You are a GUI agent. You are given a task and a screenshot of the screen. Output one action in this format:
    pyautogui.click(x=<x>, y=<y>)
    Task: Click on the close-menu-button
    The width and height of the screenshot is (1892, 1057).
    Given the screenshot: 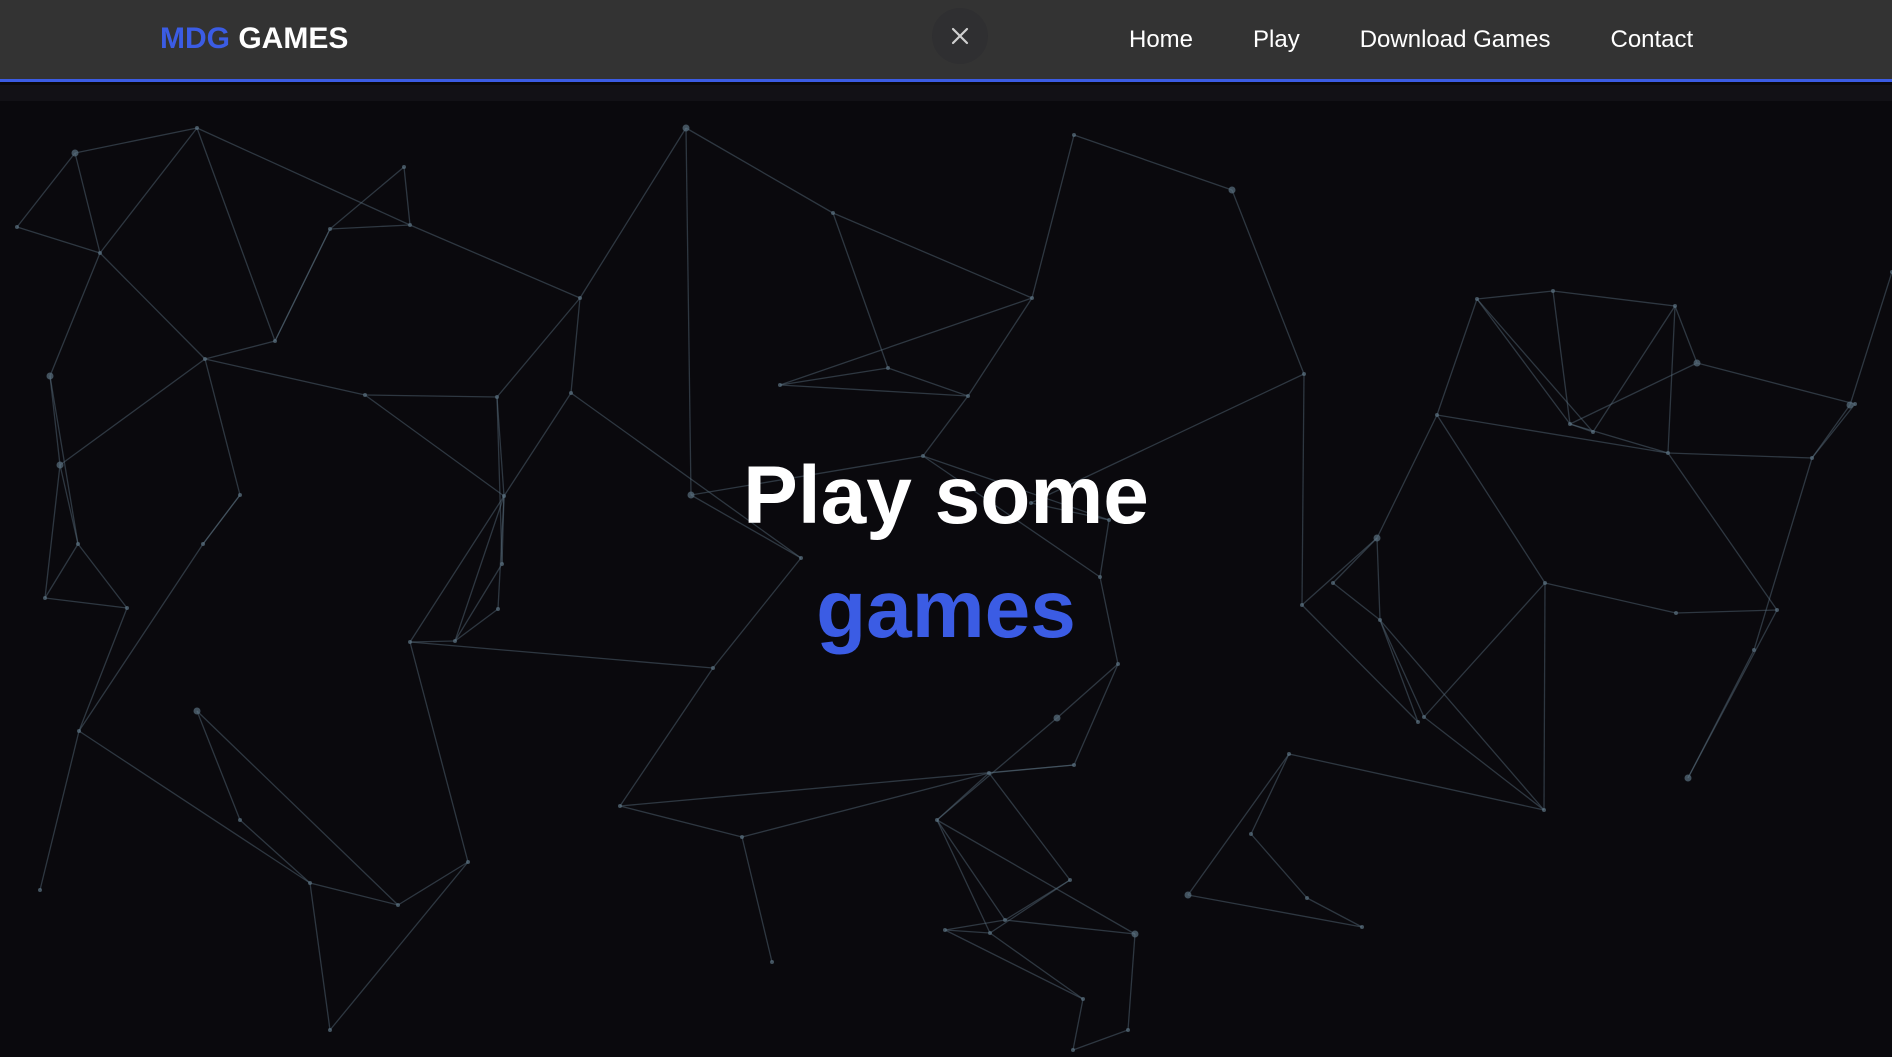 What is the action you would take?
    pyautogui.click(x=960, y=36)
    